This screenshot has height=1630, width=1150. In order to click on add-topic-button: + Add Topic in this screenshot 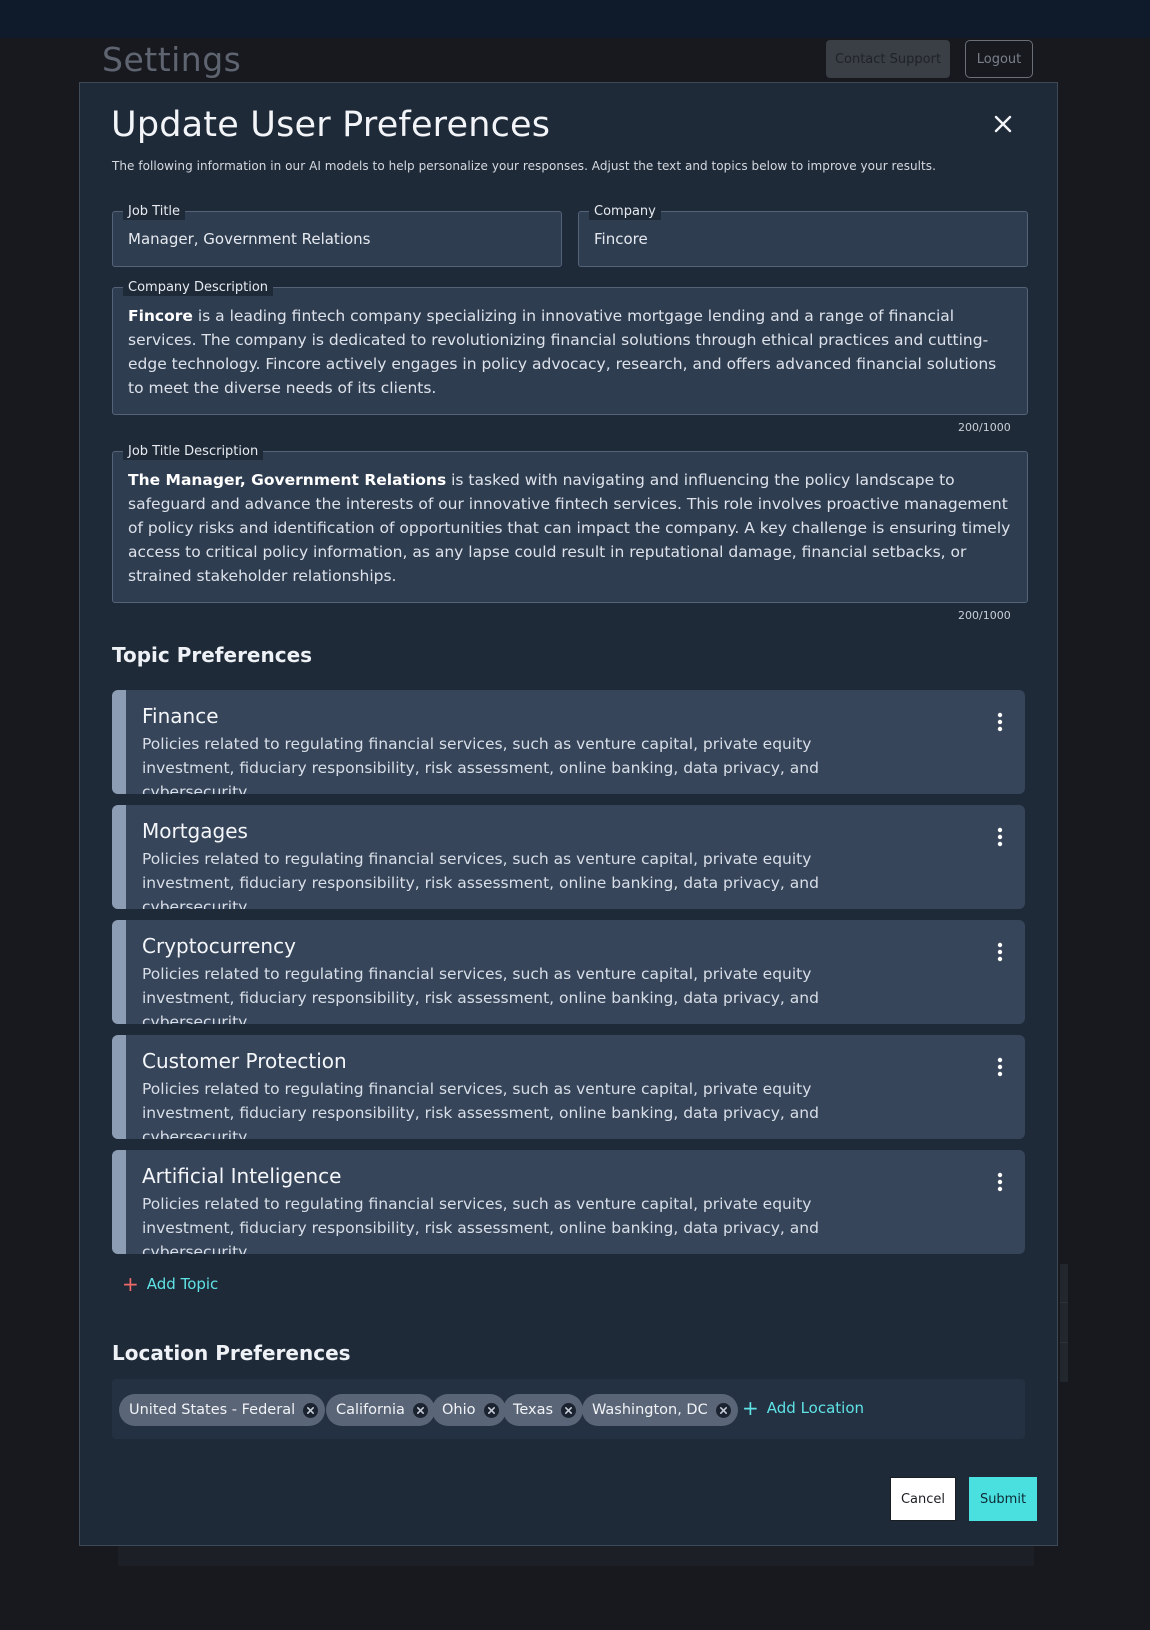, I will do `click(170, 1284)`.